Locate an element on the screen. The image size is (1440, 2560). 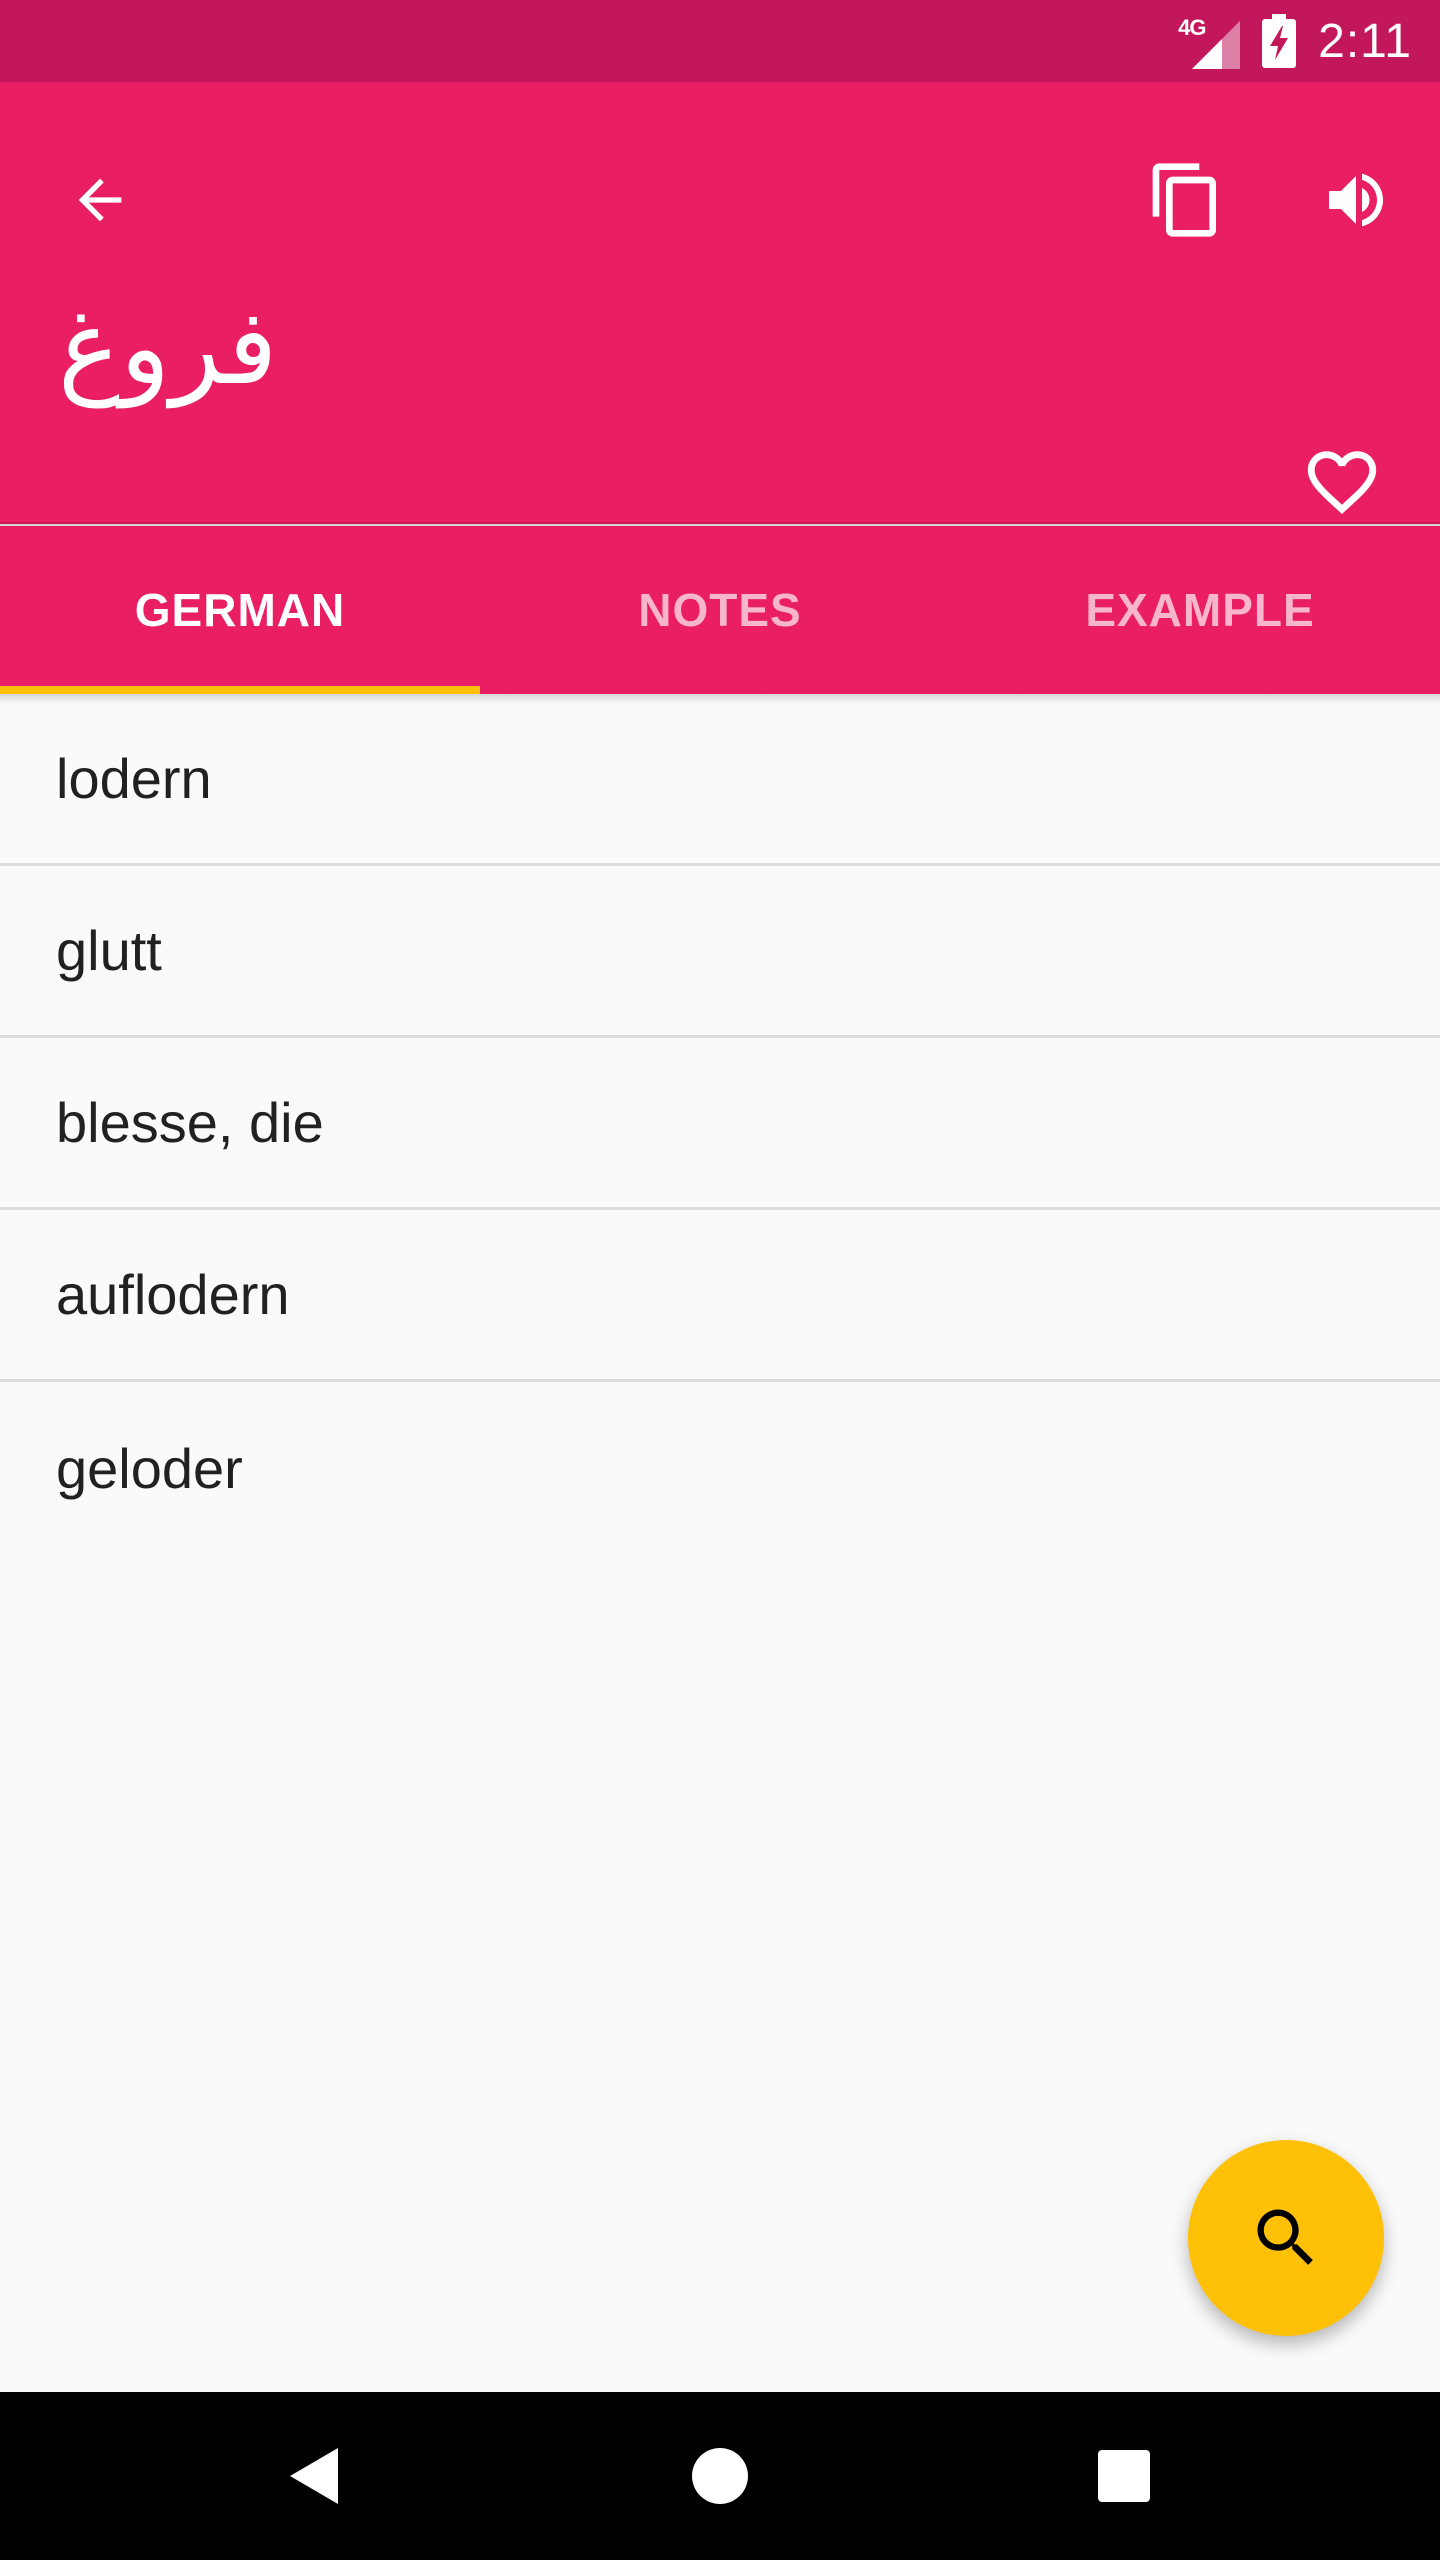
search-icon is located at coordinates (1285, 2237).